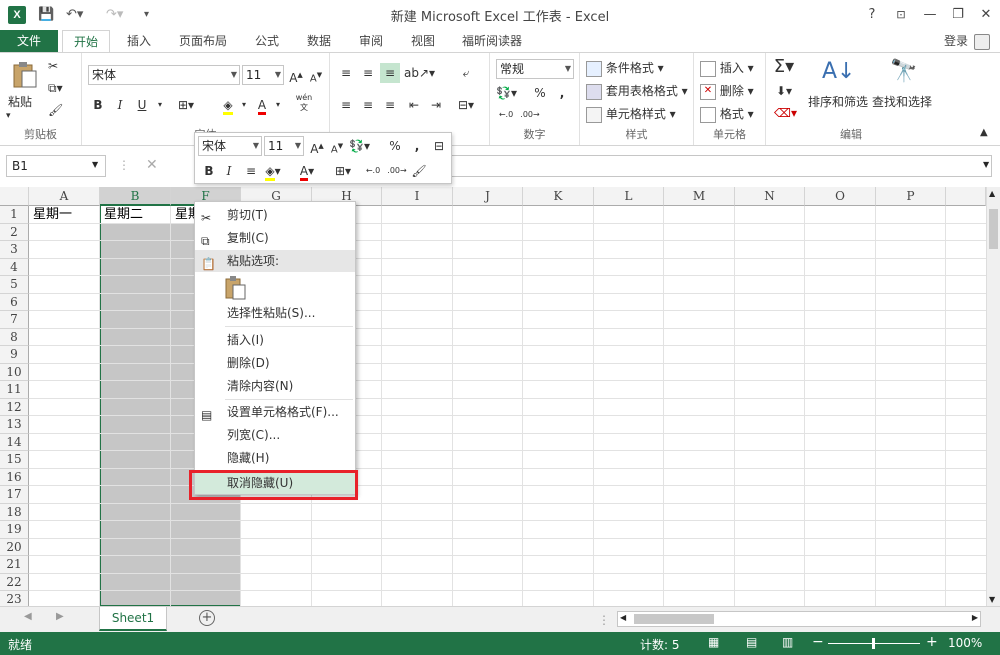 This screenshot has width=1000, height=655. I want to click on tab-formulas: 公式, so click(267, 41).